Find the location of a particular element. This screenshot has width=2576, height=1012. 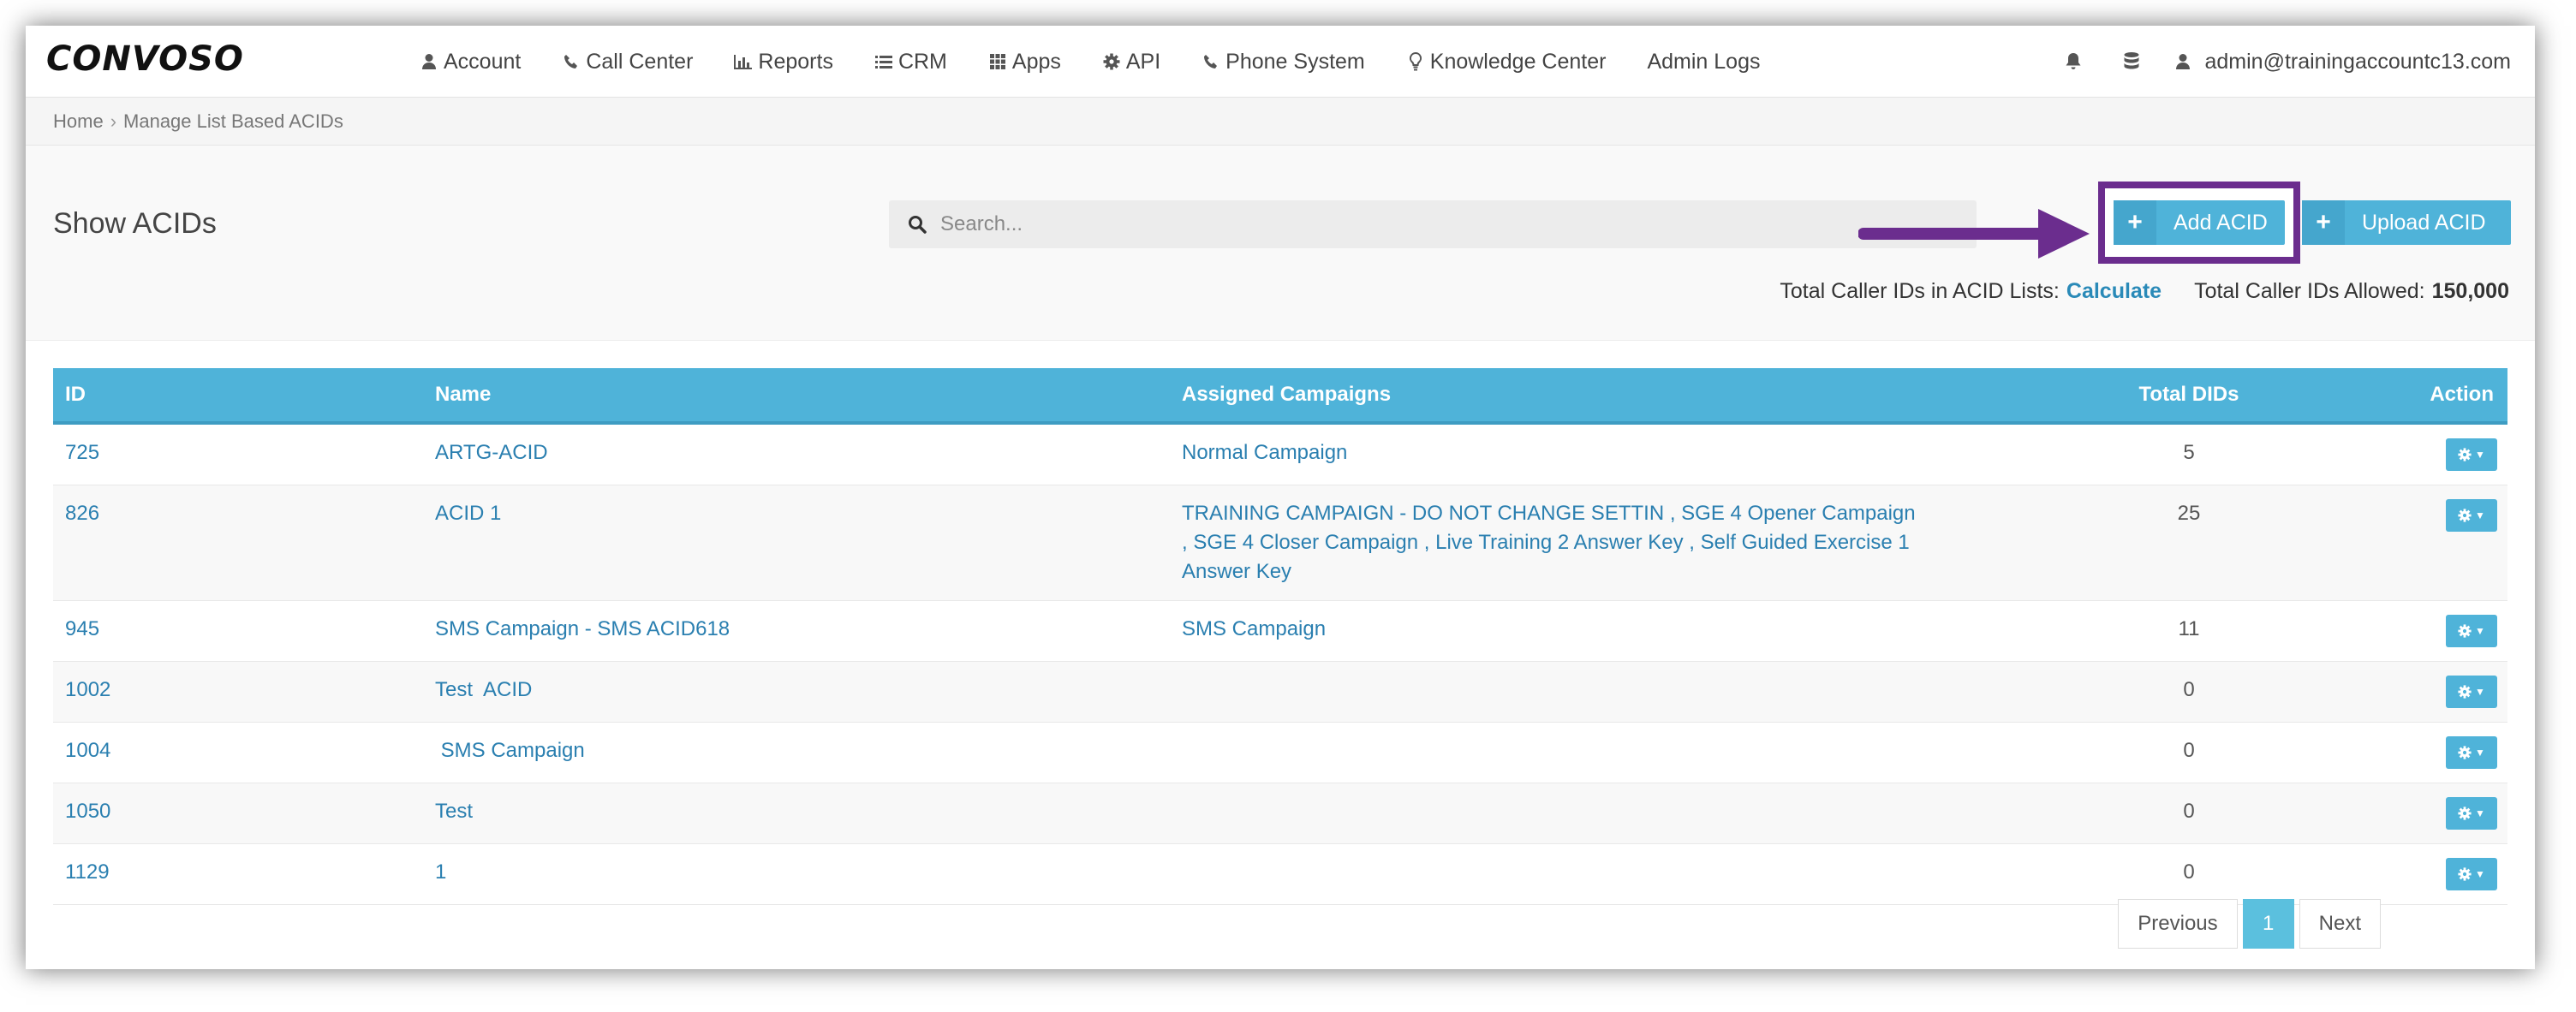

upload-acid-button: + Upload ACID is located at coordinates (2406, 222).